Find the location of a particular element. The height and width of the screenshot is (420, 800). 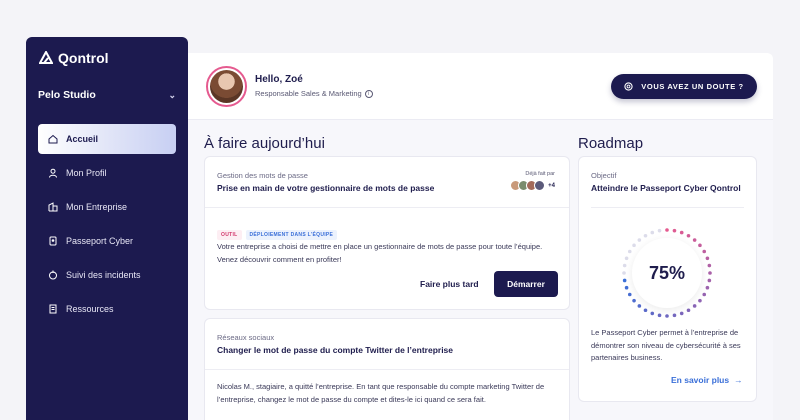

badge-deployment: DÉPLOIEMENT DANS L'ÉQUIPE is located at coordinates (291, 235).